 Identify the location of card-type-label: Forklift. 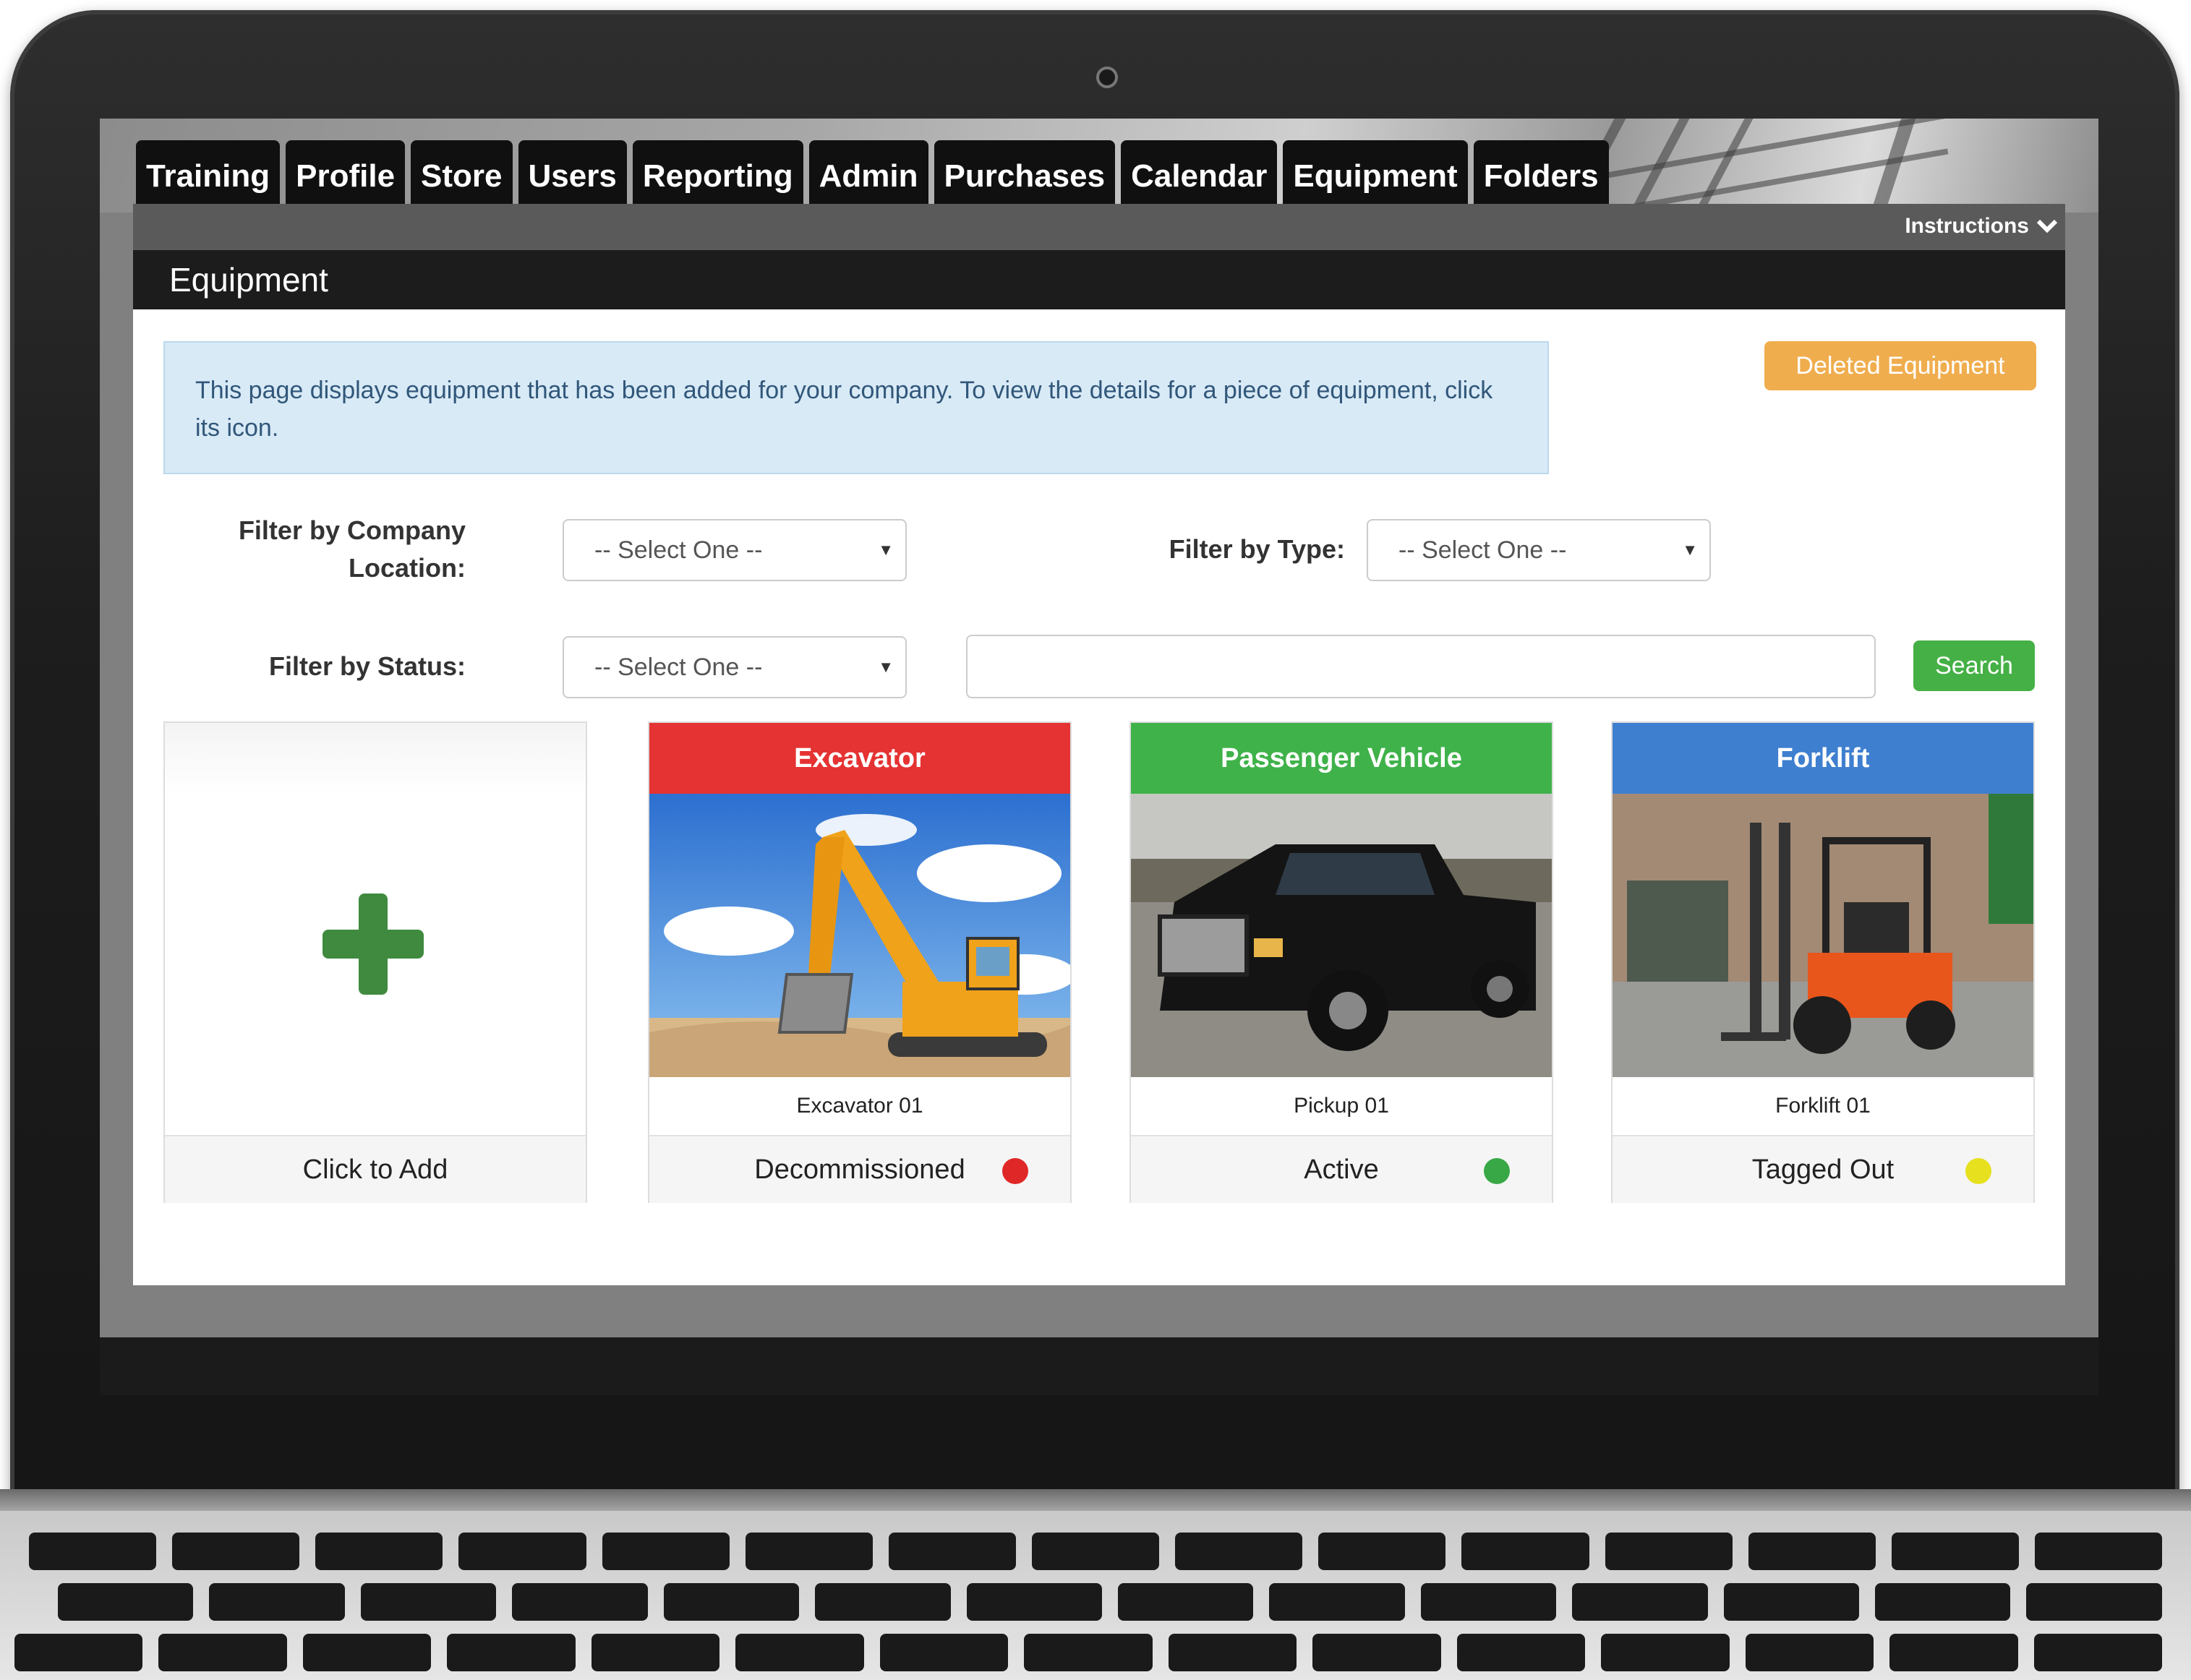
(1823, 757).